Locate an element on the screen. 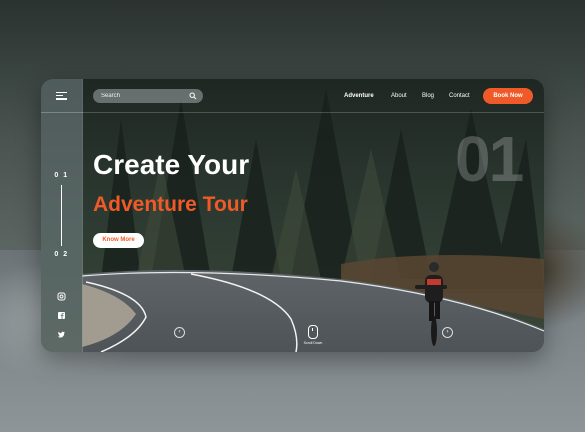 Image resolution: width=585 pixels, height=432 pixels. sidebar: 0 1 0 2 is located at coordinates (62, 215).